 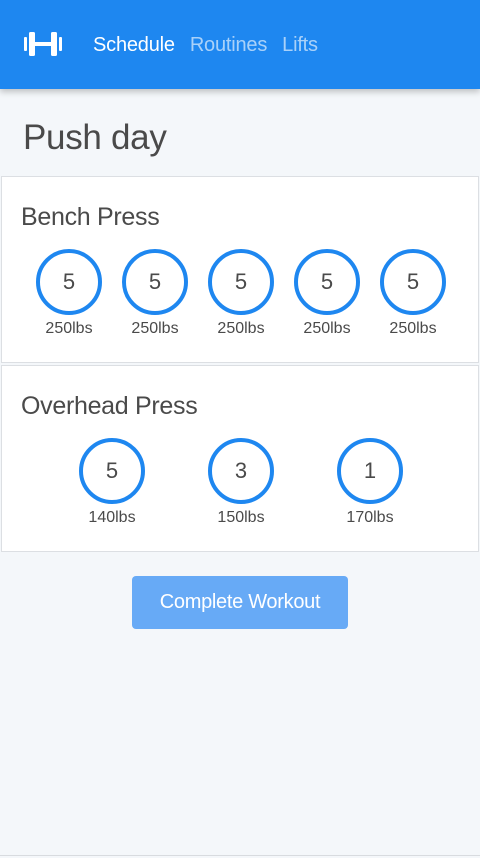 What do you see at coordinates (241, 471) in the screenshot?
I see `set-reps-button: 3` at bounding box center [241, 471].